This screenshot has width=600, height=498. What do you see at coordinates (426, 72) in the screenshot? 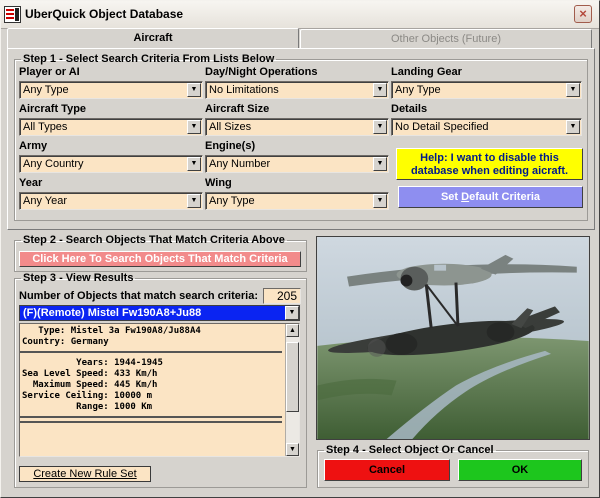
I see `gear-label: Landing Gear` at bounding box center [426, 72].